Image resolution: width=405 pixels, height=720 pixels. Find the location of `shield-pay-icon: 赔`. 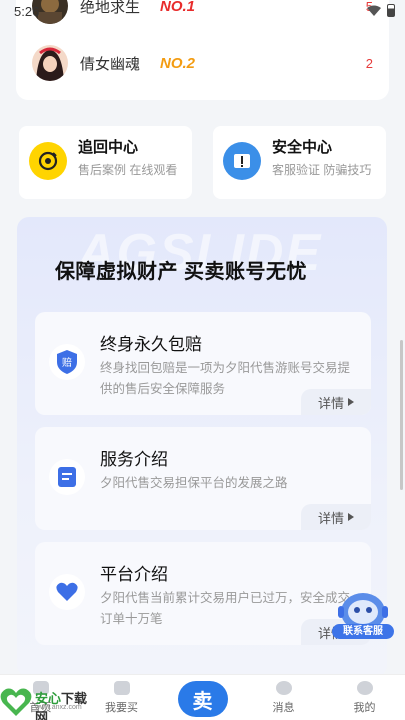

shield-pay-icon: 赔 is located at coordinates (67, 362).